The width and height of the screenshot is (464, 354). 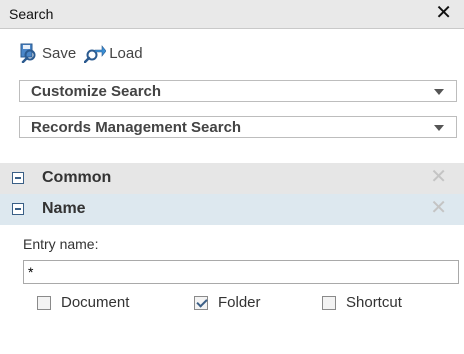 I want to click on section-common: Common ✕, so click(x=232, y=178).